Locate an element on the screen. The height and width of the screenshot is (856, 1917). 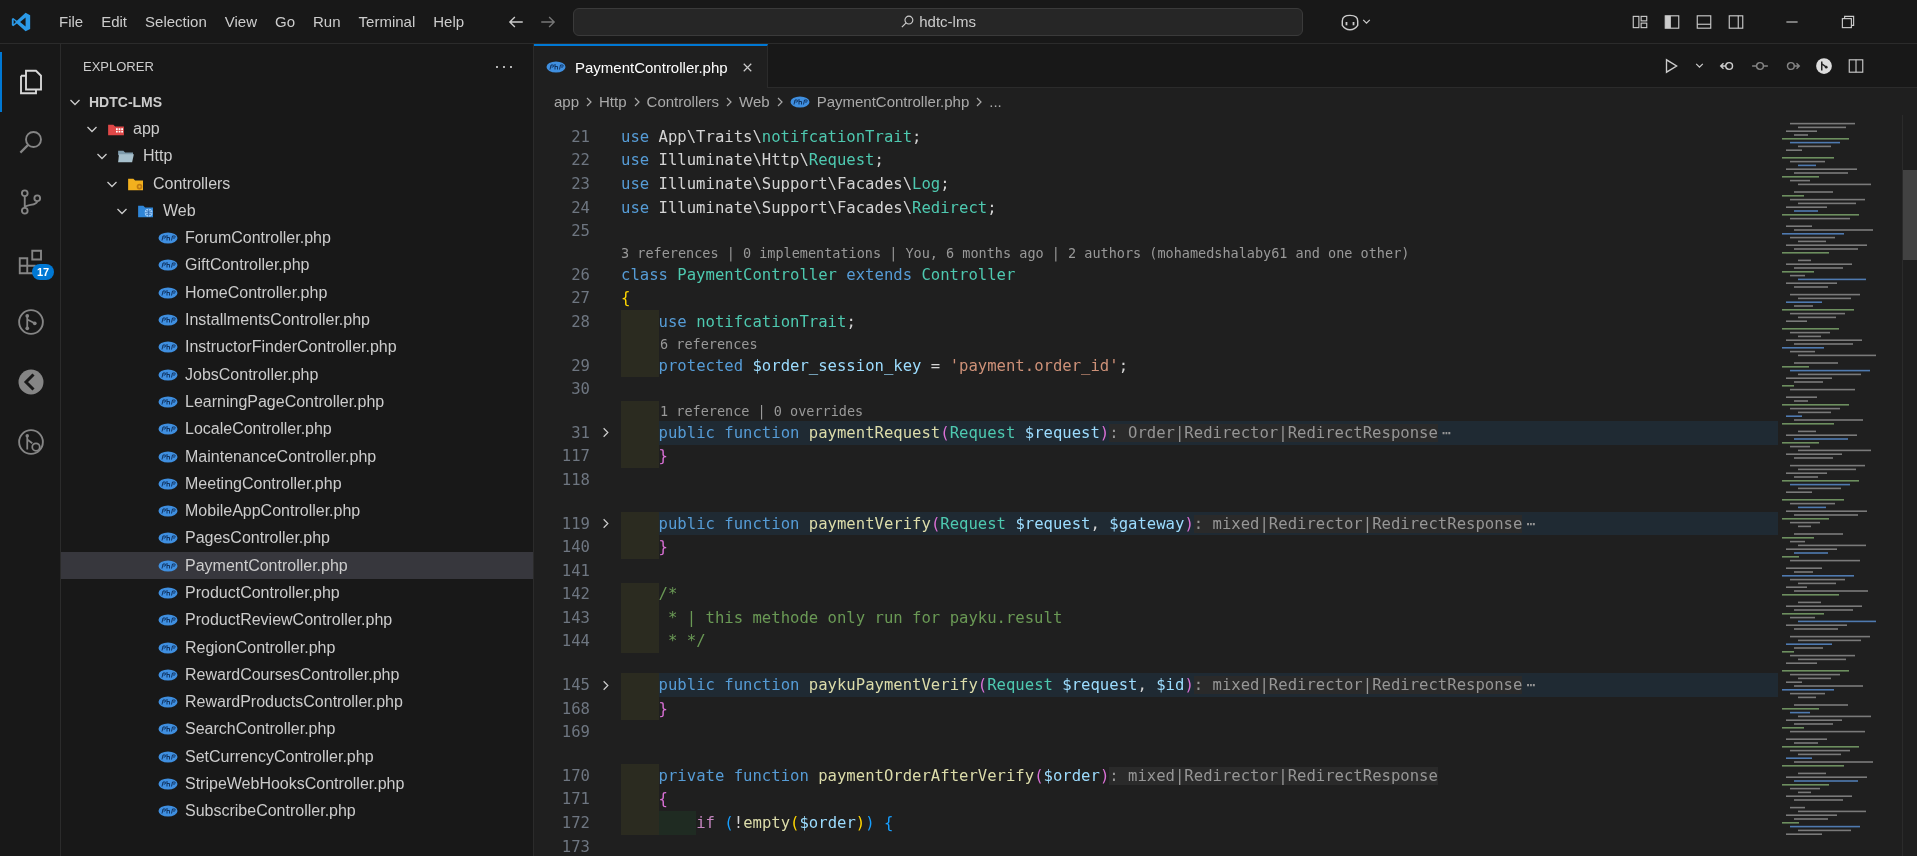
count-badge: 17 is located at coordinates (43, 272).